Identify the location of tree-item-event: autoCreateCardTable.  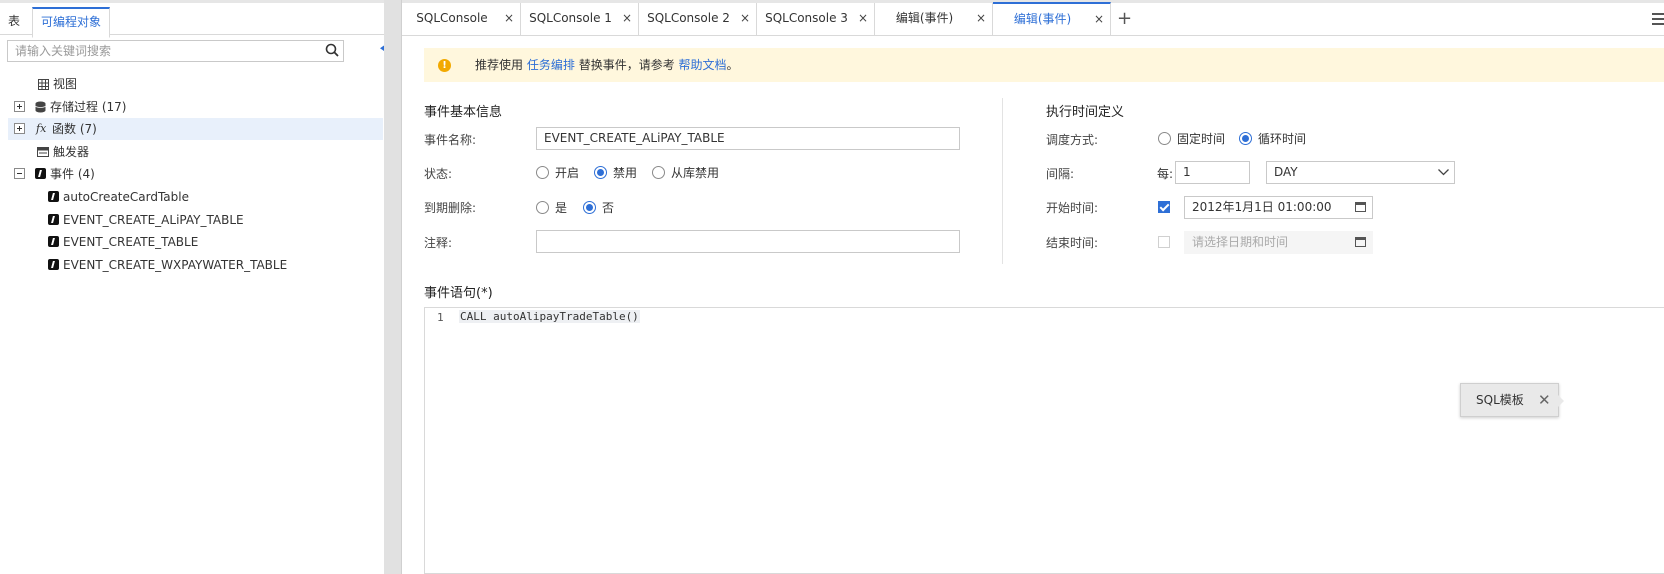
(195, 197).